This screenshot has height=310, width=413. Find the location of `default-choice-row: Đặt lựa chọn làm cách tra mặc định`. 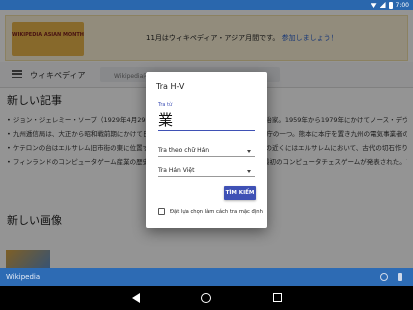

default-choice-row: Đặt lựa chọn làm cách tra mặc định is located at coordinates (210, 211).